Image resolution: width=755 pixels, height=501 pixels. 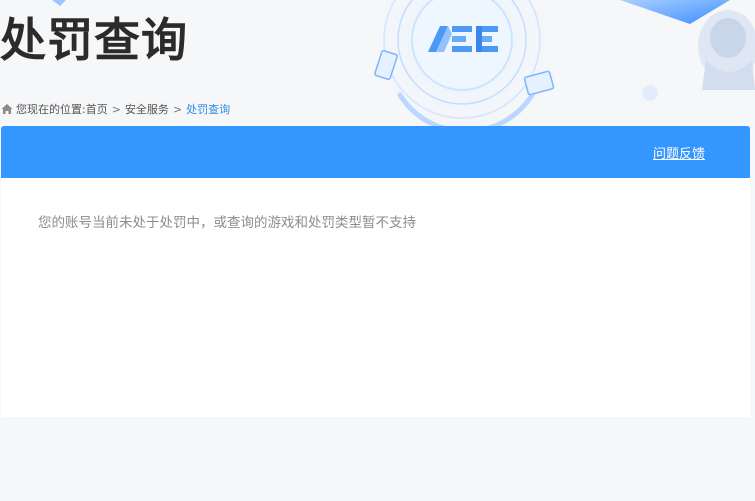 What do you see at coordinates (463, 39) in the screenshot?
I see `ace-logo-icon` at bounding box center [463, 39].